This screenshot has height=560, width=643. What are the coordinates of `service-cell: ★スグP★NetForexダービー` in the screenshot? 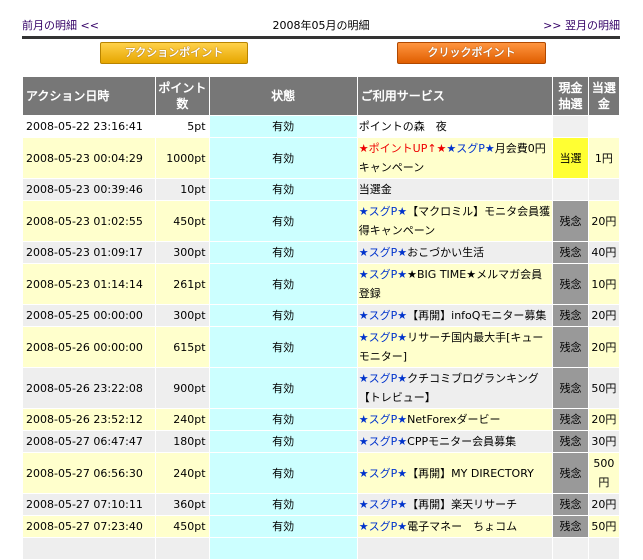 It's located at (455, 419).